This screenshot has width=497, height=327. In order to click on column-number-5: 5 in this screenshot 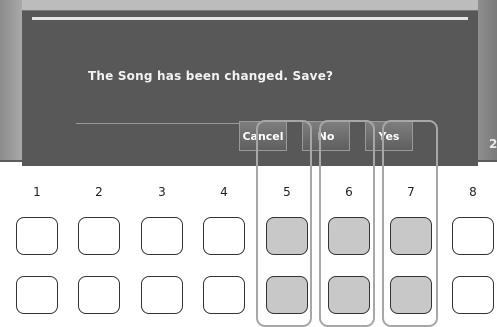, I will do `click(287, 192)`.